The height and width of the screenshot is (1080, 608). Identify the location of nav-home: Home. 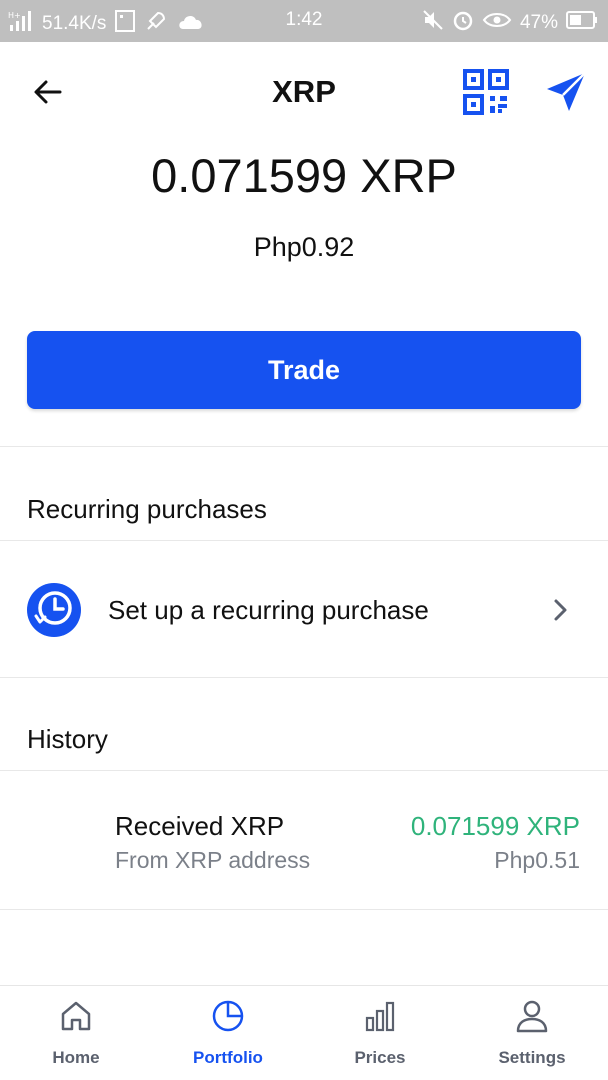
(76, 1033).